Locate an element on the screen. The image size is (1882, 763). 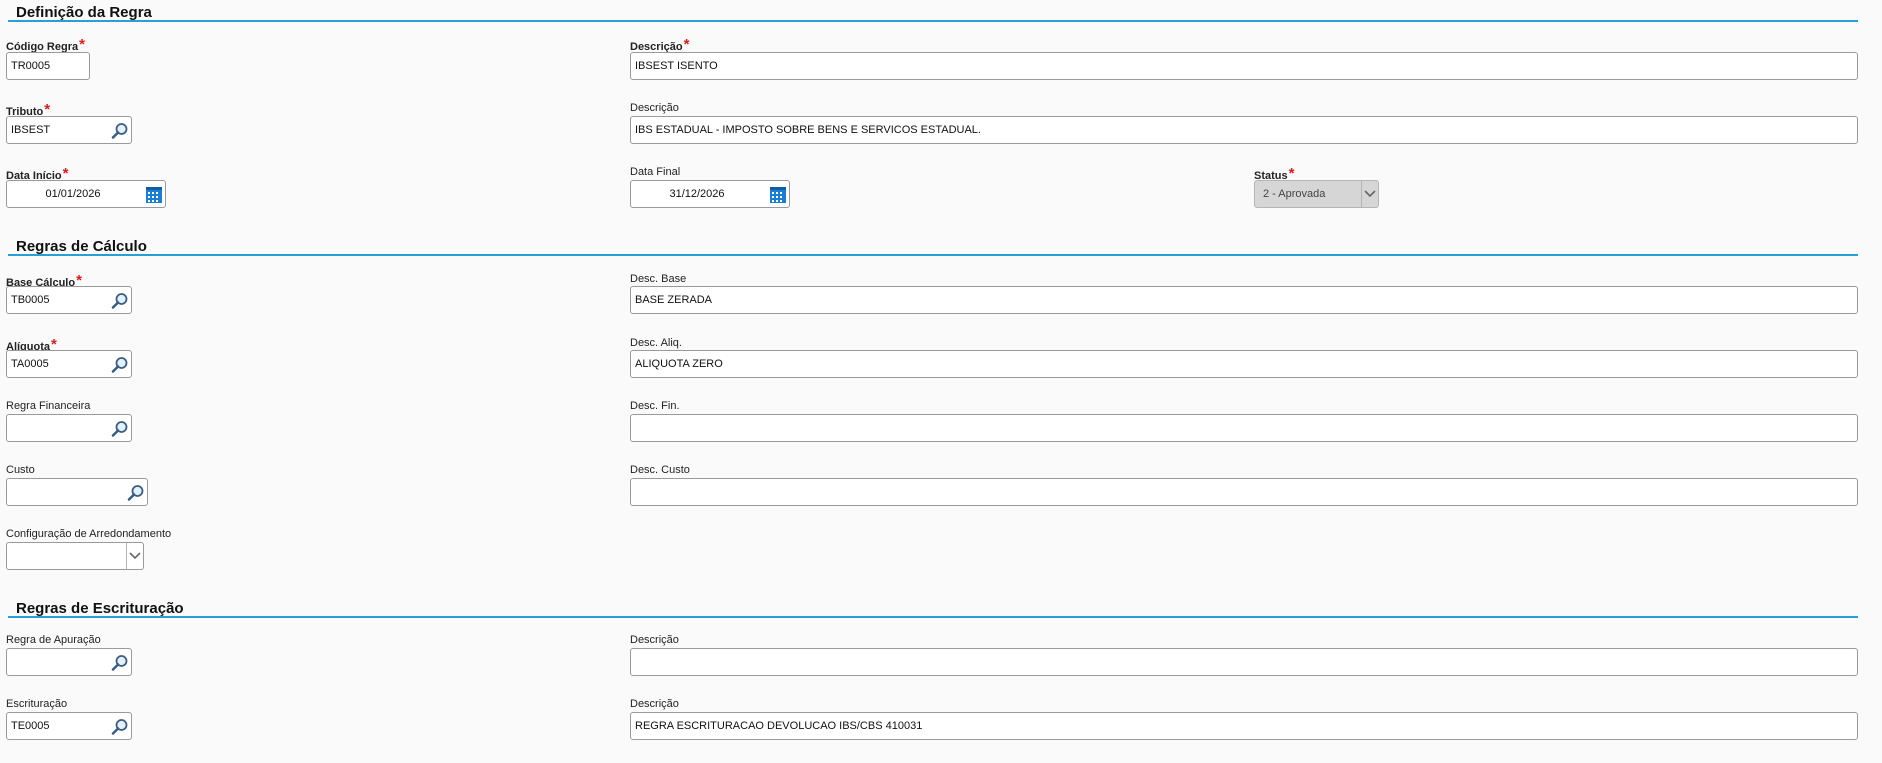
desc-fin-field is located at coordinates (1244, 428).